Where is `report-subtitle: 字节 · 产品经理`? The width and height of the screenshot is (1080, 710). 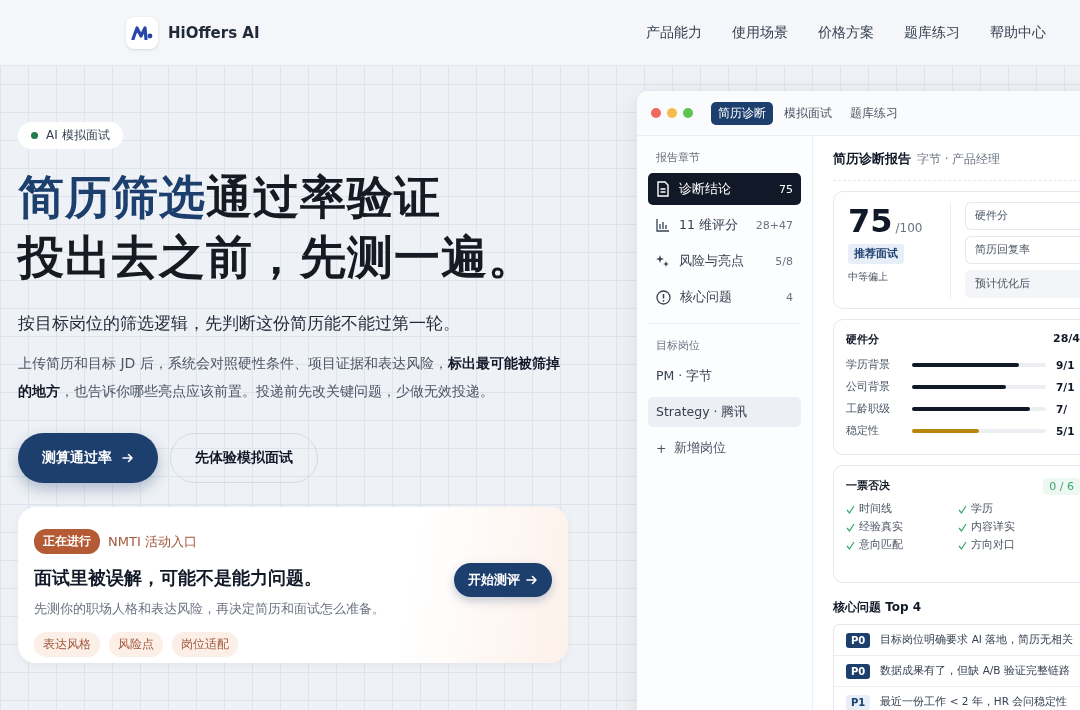 report-subtitle: 字节 · 产品经理 is located at coordinates (958, 159).